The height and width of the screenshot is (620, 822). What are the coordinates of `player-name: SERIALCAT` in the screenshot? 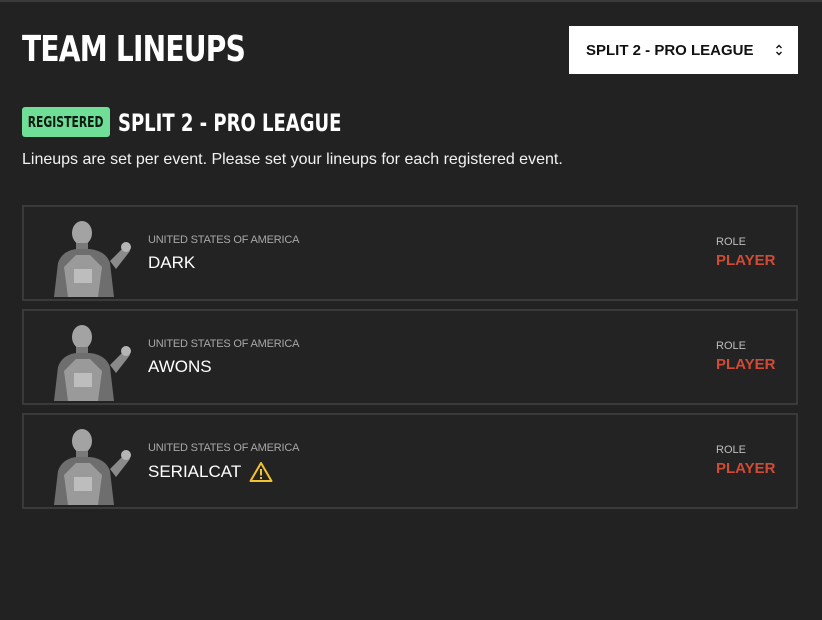 It's located at (210, 472).